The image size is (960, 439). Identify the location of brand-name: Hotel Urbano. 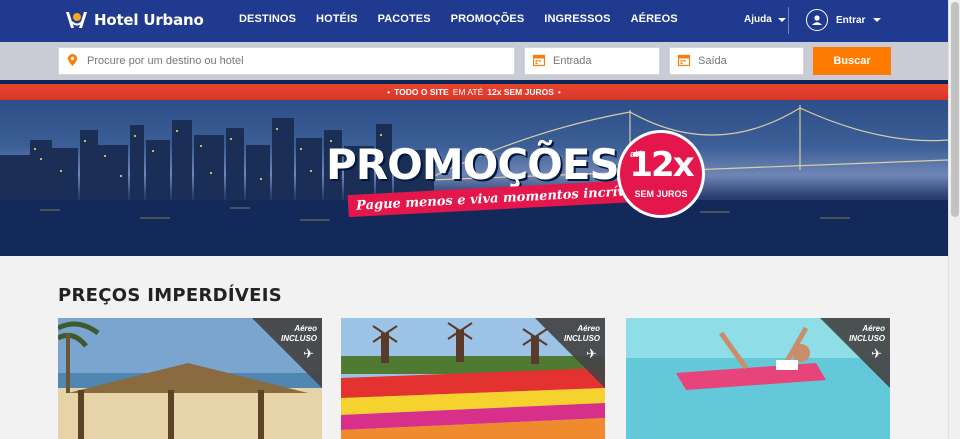
(149, 20).